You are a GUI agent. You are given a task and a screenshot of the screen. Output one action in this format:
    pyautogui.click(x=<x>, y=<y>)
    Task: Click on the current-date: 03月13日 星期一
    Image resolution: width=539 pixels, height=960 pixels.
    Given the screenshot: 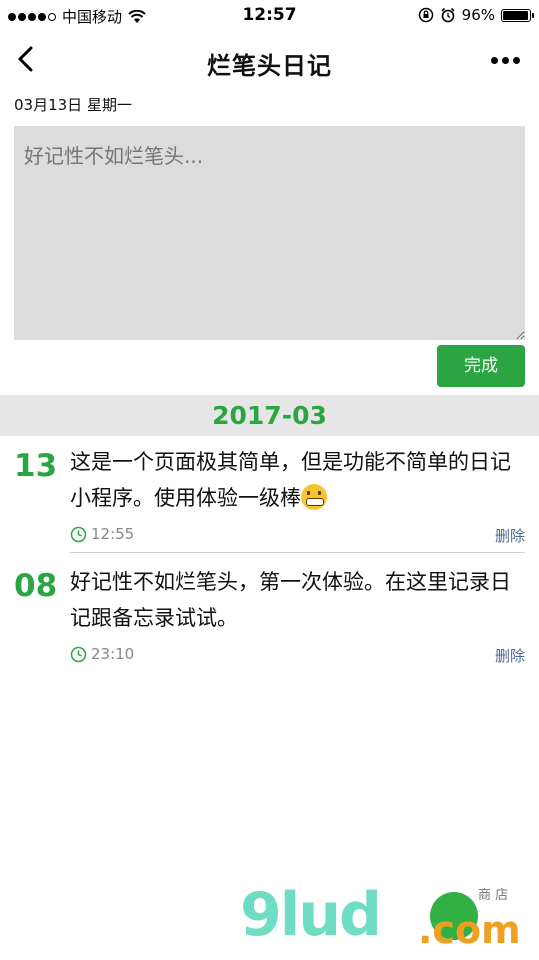 What is the action you would take?
    pyautogui.click(x=73, y=105)
    